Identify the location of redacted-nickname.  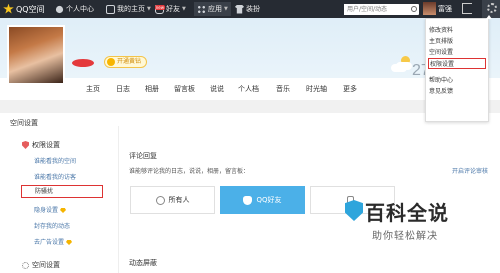
(83, 63).